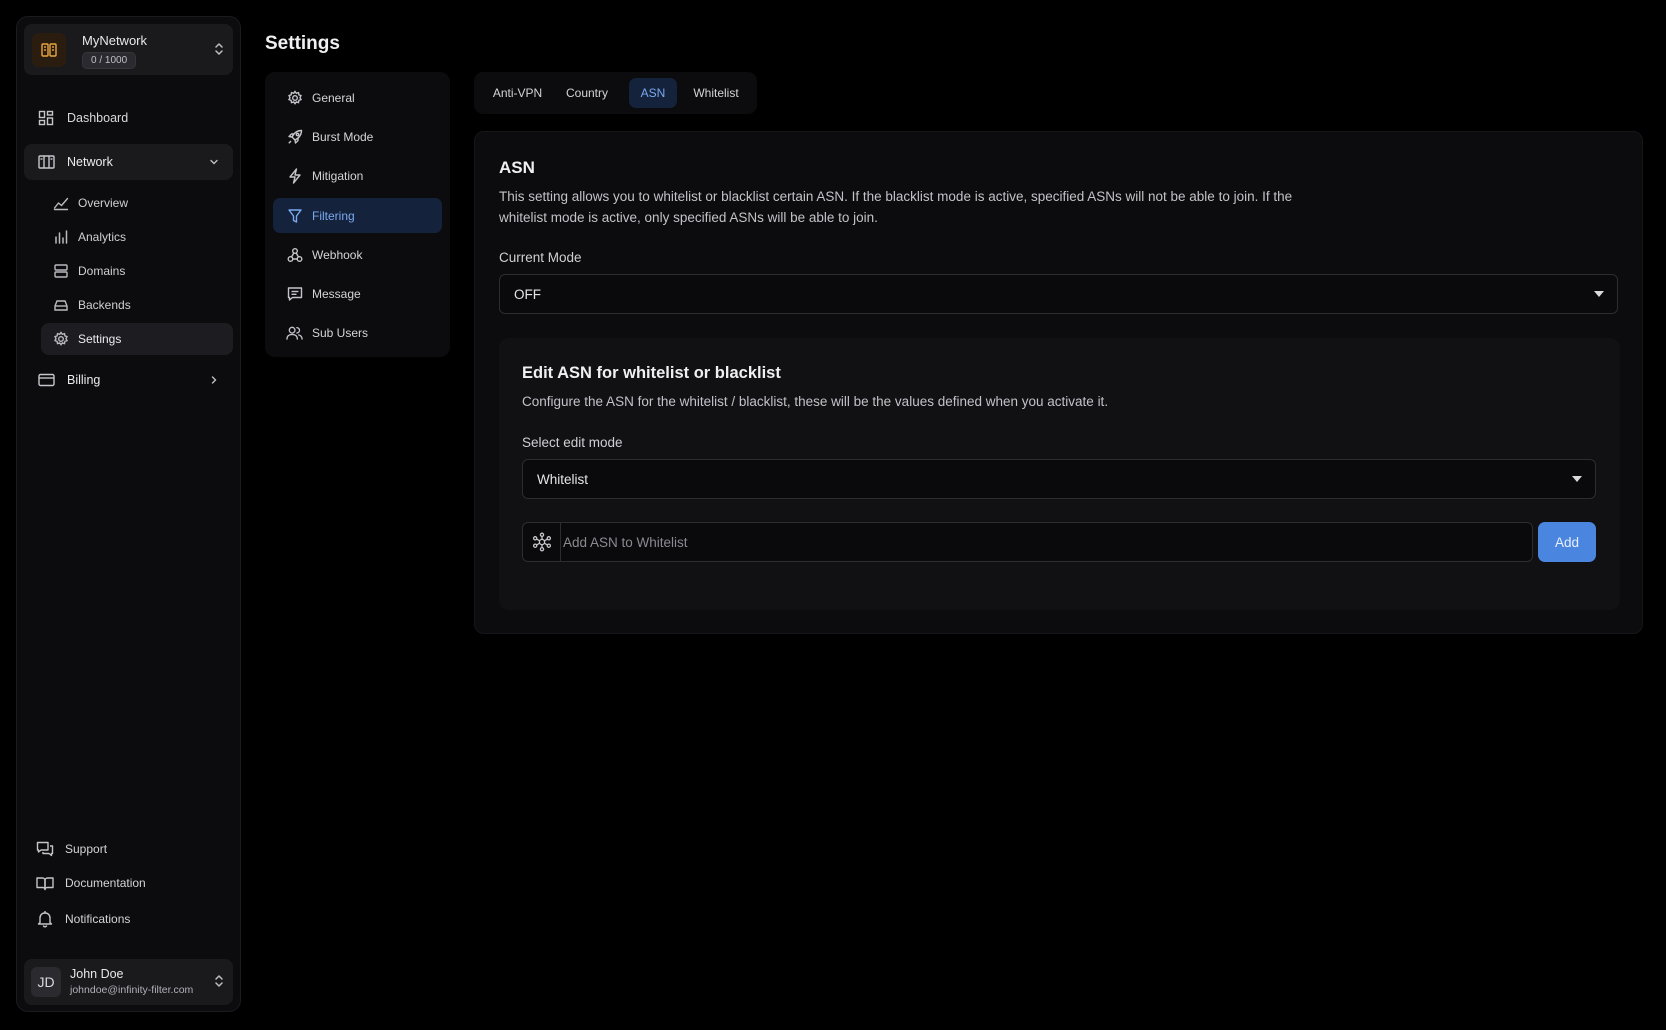 The width and height of the screenshot is (1666, 1030). I want to click on settings-nav-filtering: Filtering, so click(357, 215).